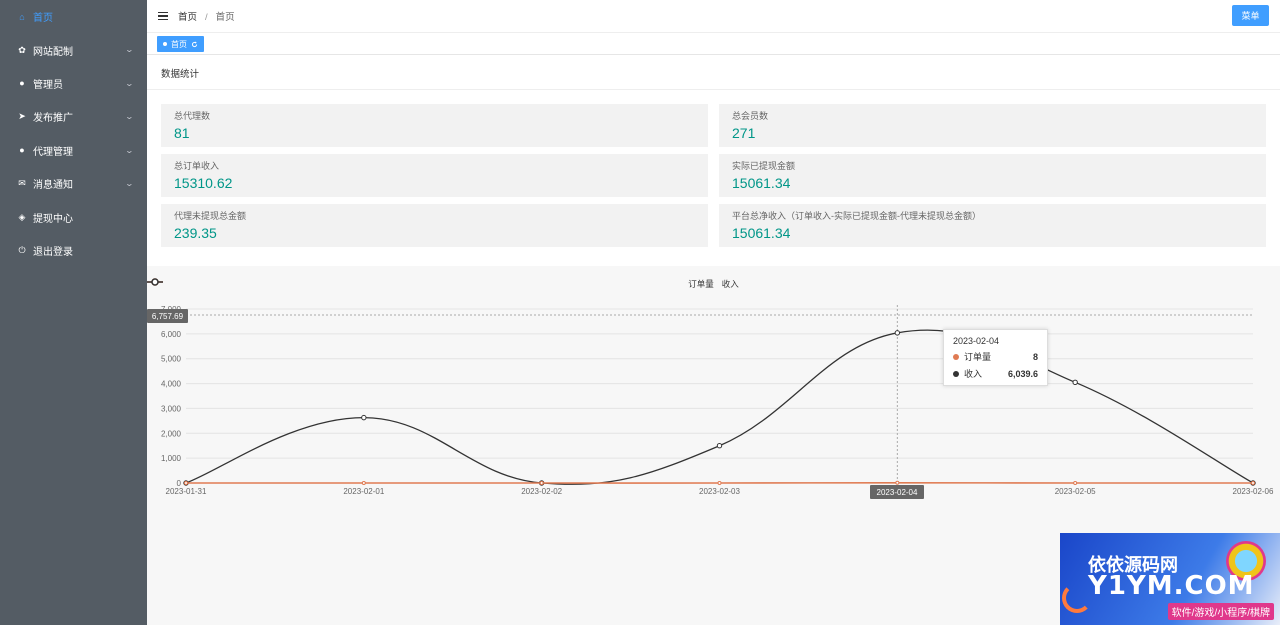  What do you see at coordinates (171, 384) in the screenshot?
I see `y-tick-label: 4,000` at bounding box center [171, 384].